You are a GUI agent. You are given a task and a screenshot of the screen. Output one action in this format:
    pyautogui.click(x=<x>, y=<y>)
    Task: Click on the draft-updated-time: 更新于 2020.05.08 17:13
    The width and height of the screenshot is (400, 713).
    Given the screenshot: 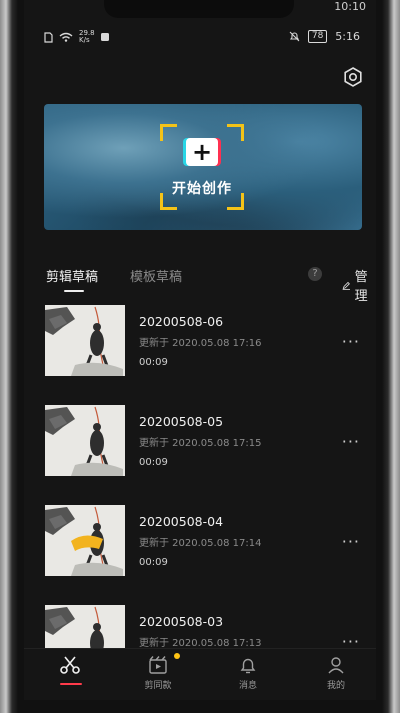 What is the action you would take?
    pyautogui.click(x=200, y=643)
    